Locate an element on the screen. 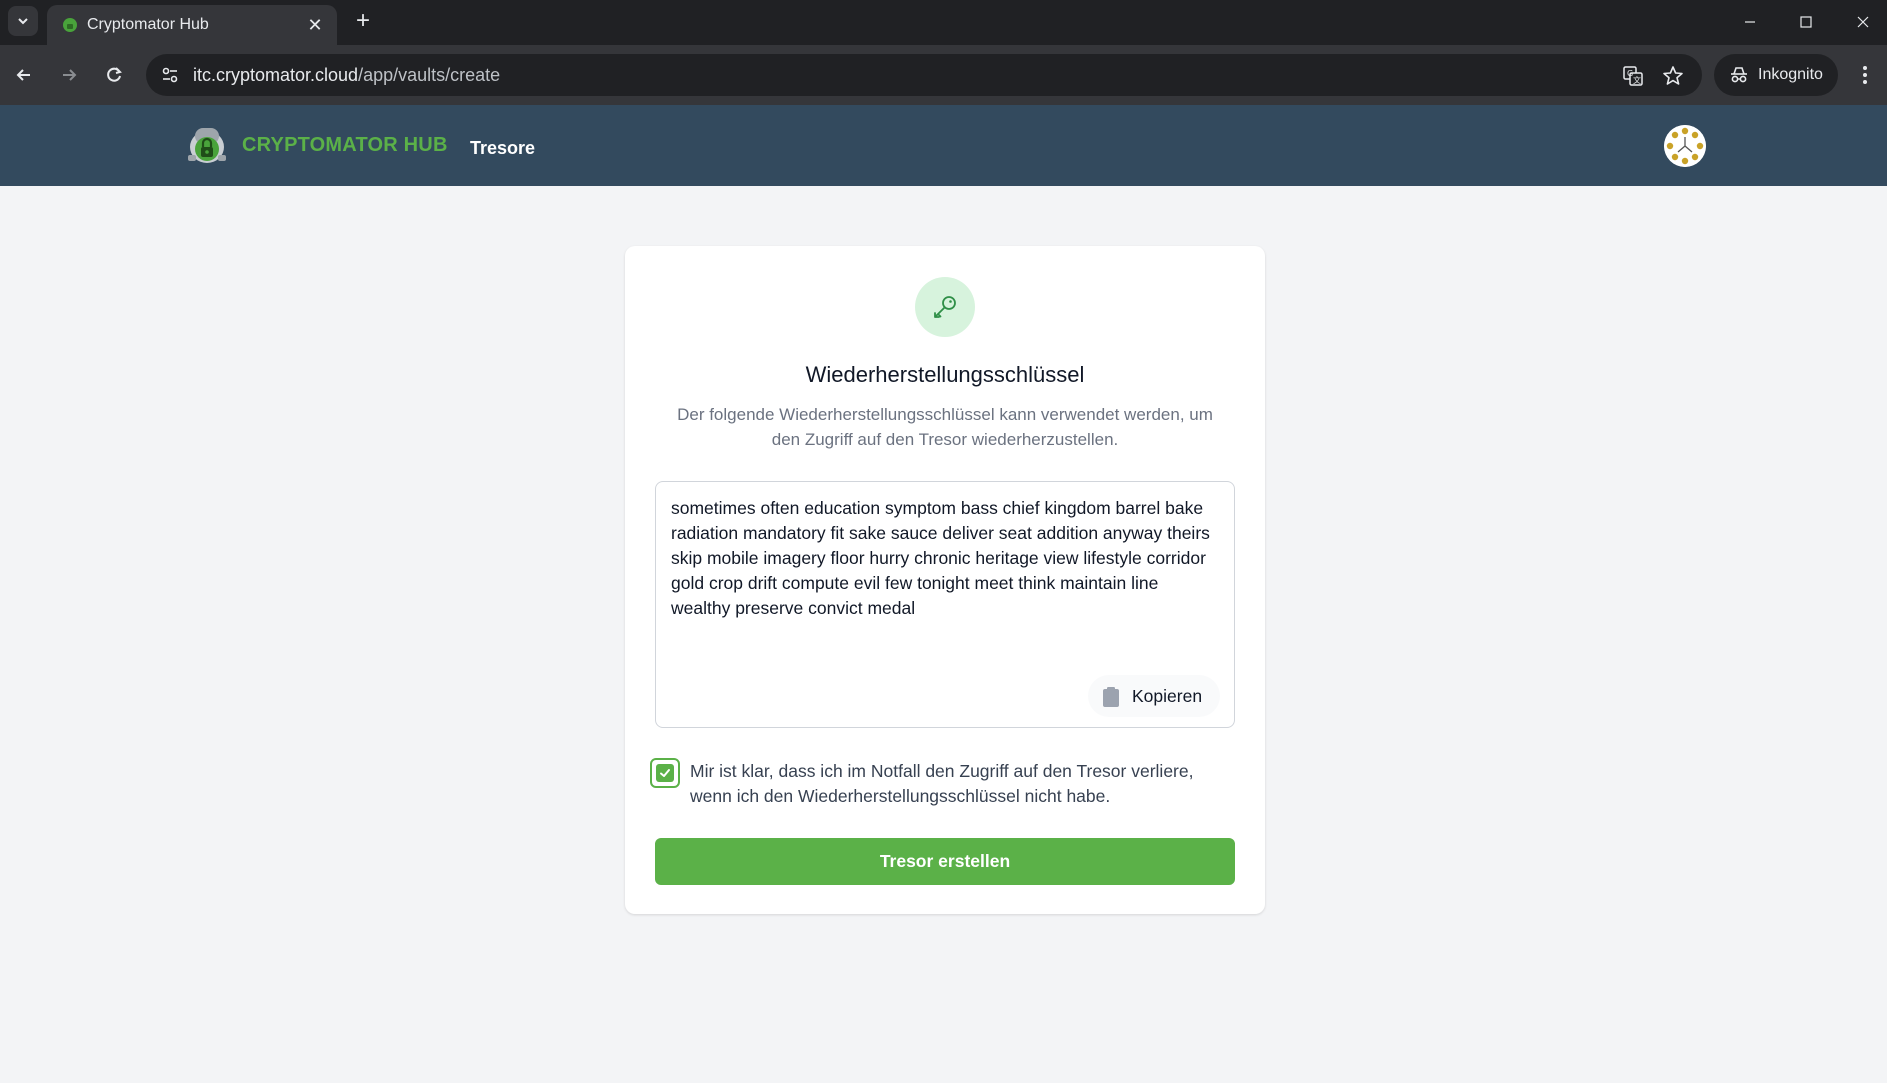 The height and width of the screenshot is (1083, 1887). more-vert-icon is located at coordinates (1865, 75).